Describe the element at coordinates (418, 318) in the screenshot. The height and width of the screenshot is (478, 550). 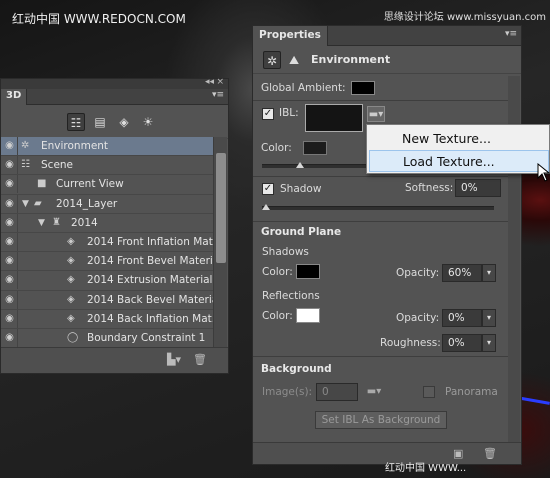
I see `reflections-opacity-label: Opacity:` at that location.